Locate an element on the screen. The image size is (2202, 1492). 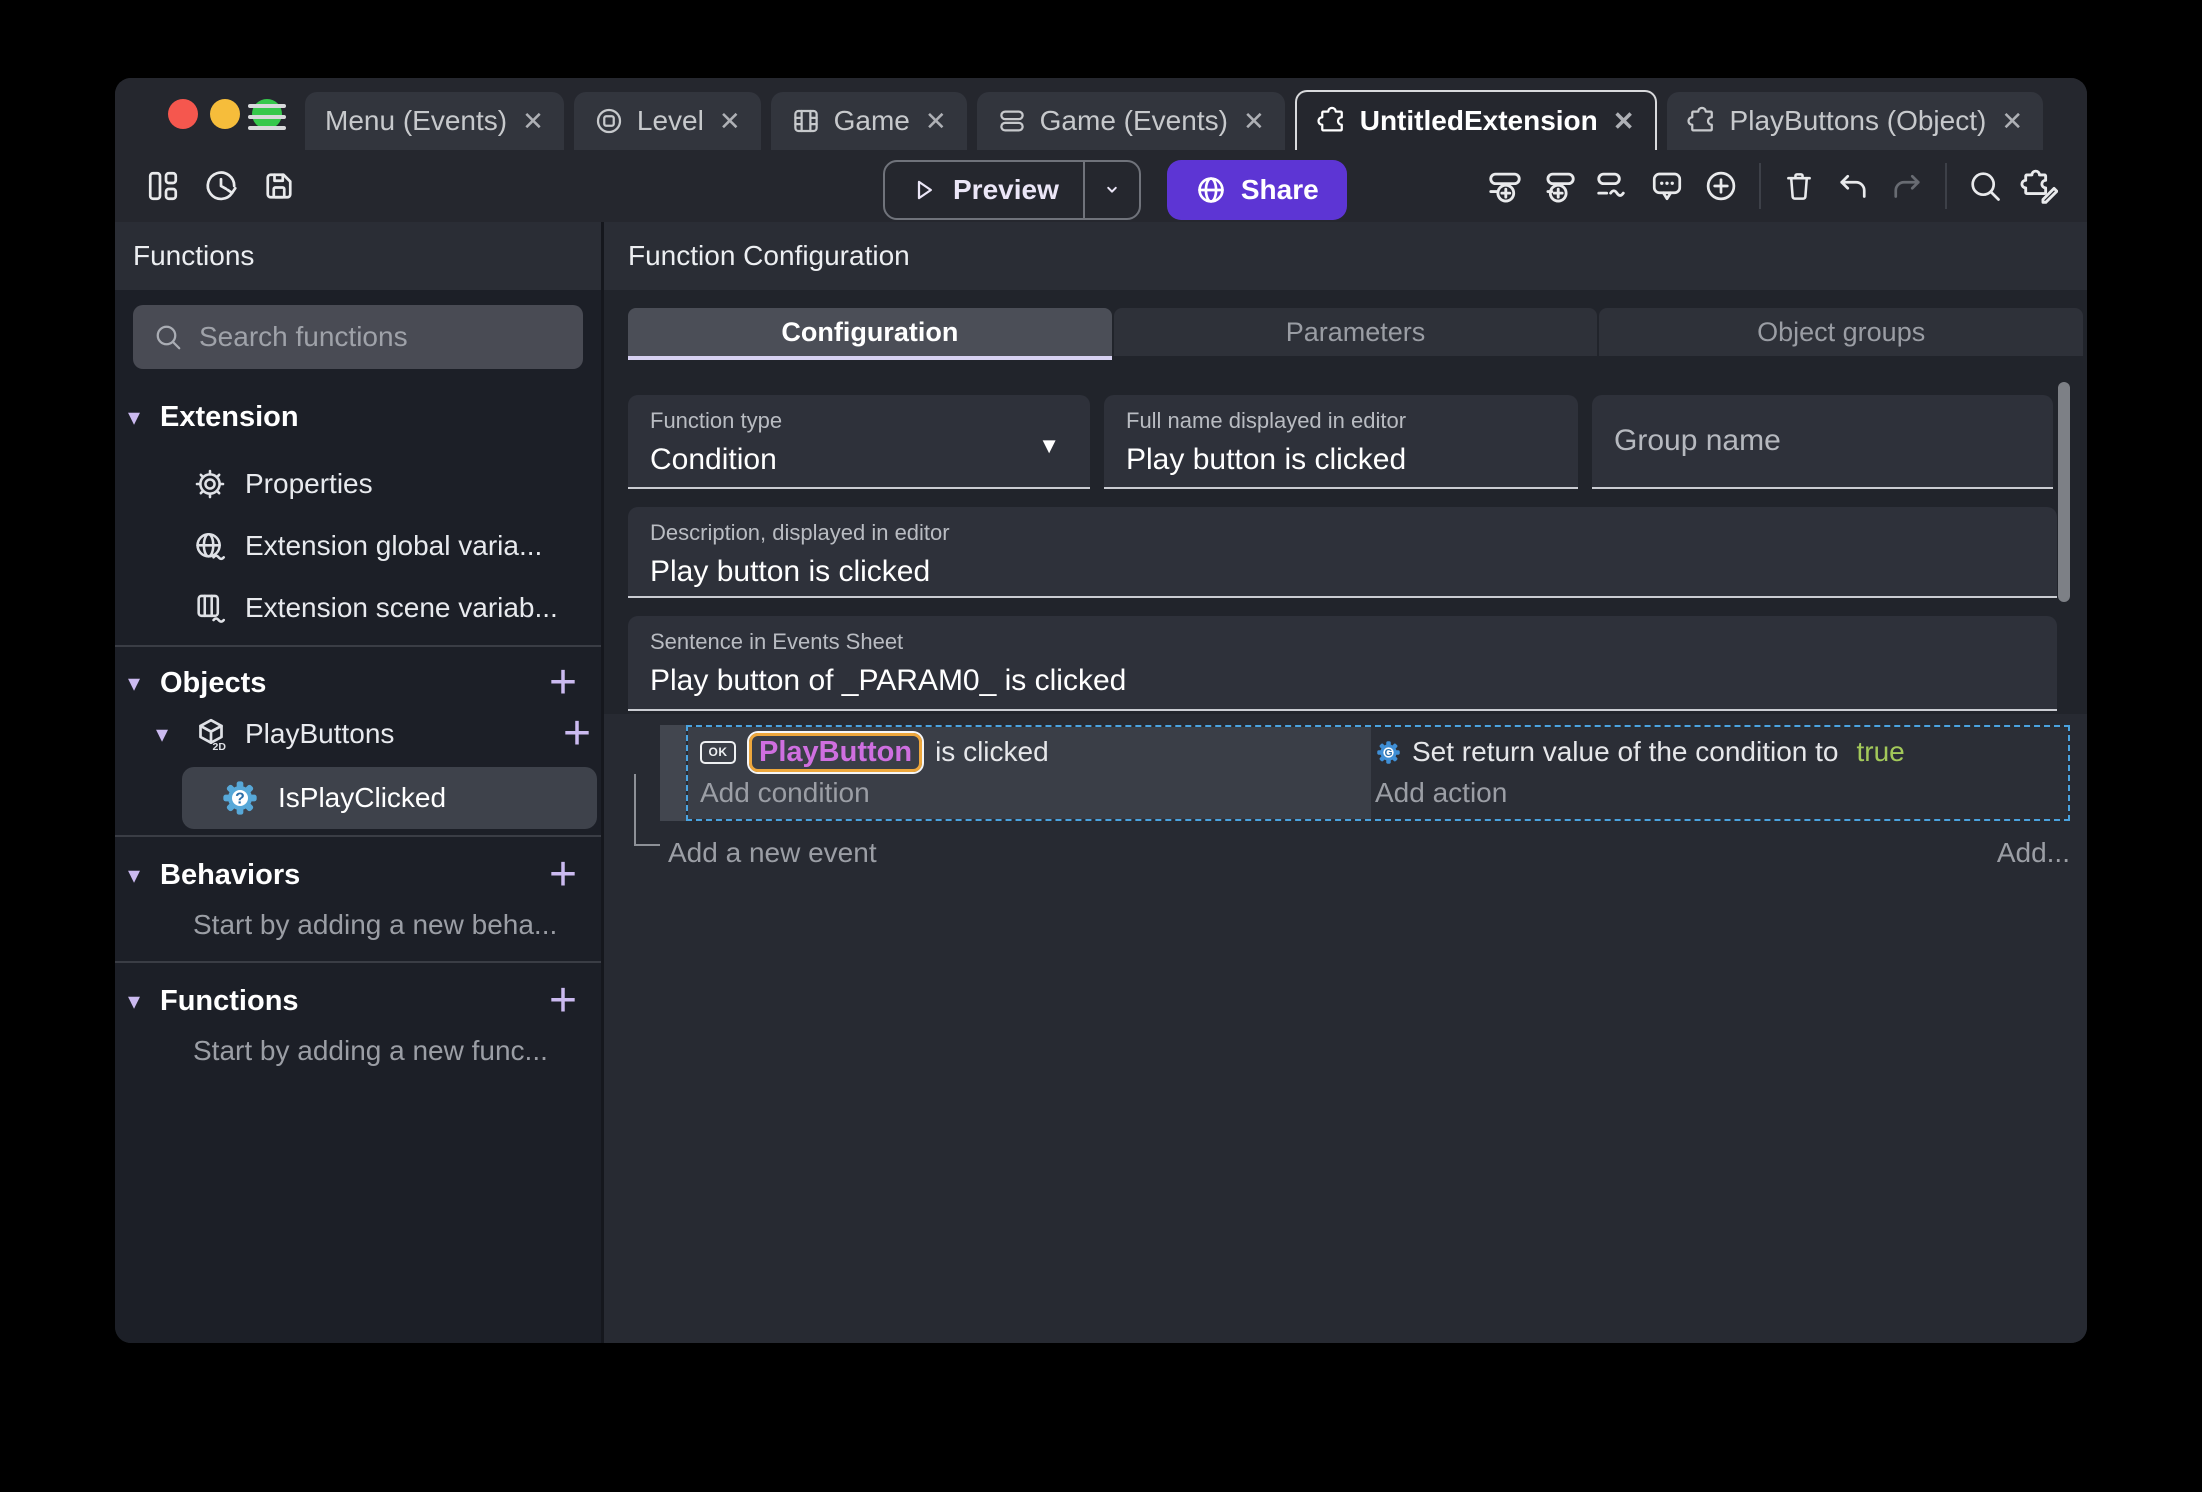
dropdown-caret-icon: ▼ is located at coordinates (1049, 445).